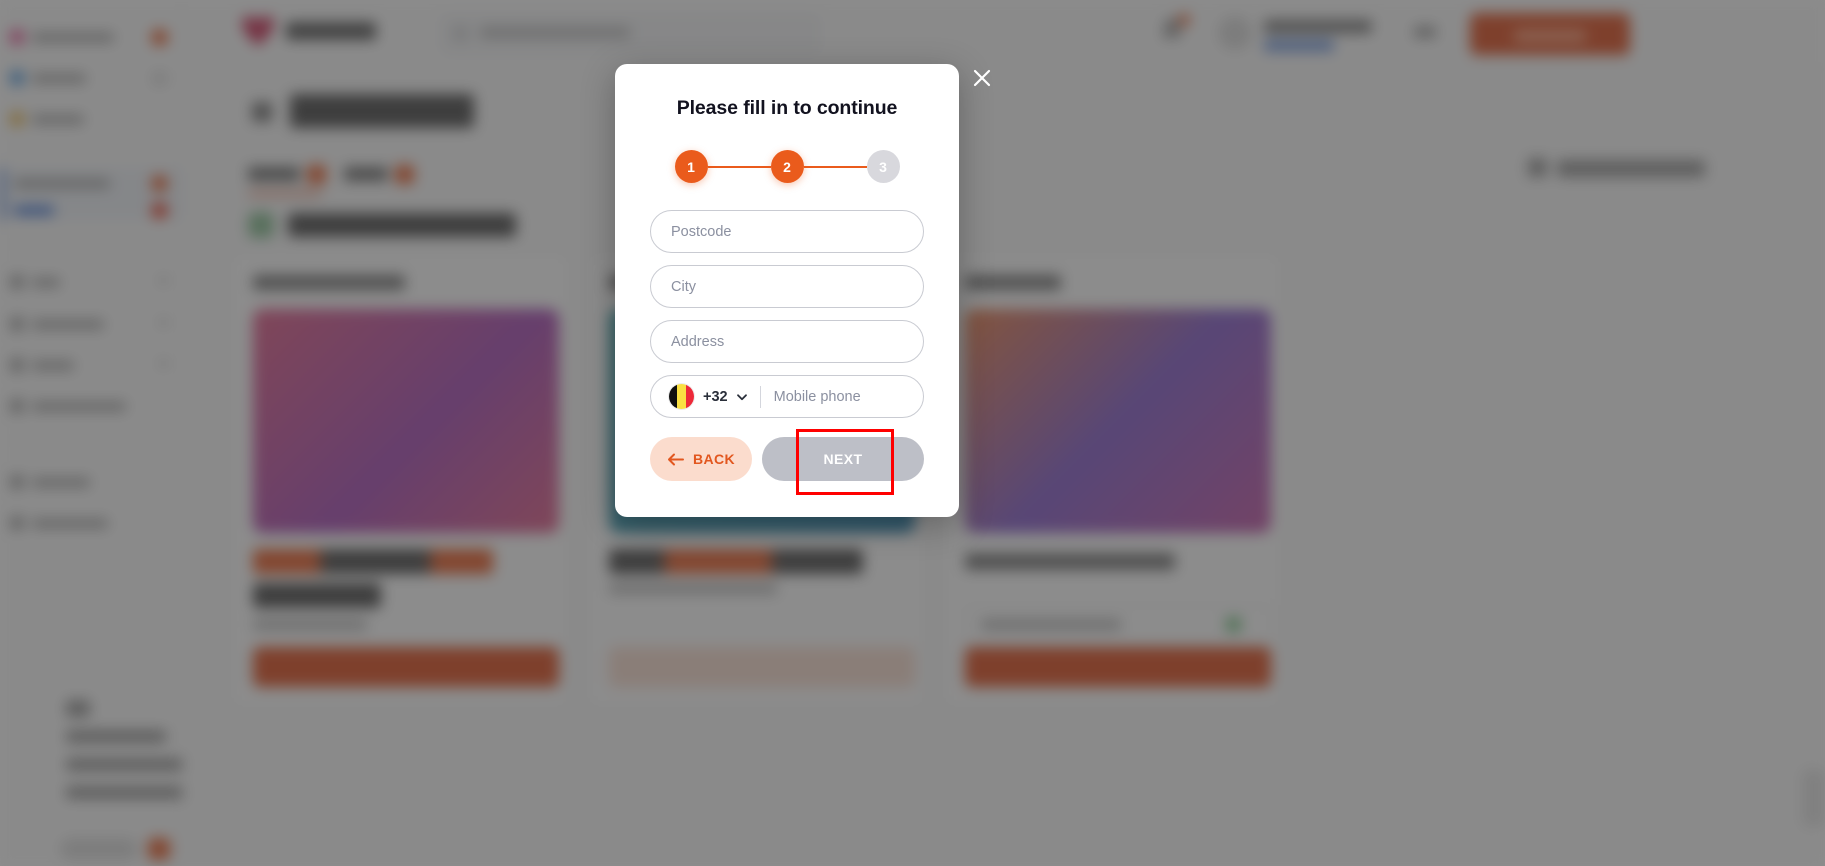 This screenshot has width=1825, height=866. I want to click on back-button-label: BACK, so click(714, 459).